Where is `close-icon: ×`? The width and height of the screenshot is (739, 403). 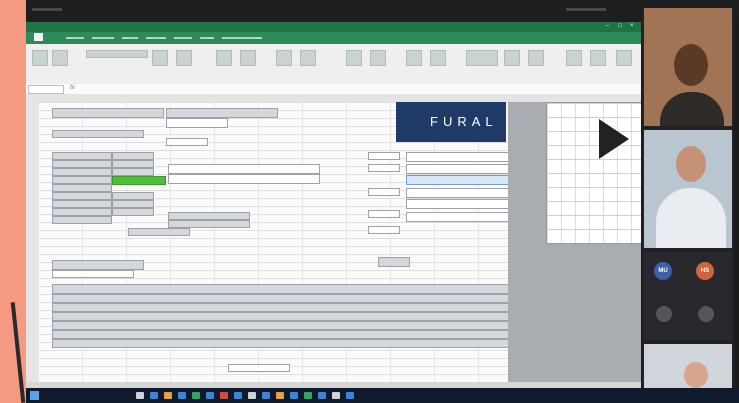
close-icon: × is located at coordinates (632, 26).